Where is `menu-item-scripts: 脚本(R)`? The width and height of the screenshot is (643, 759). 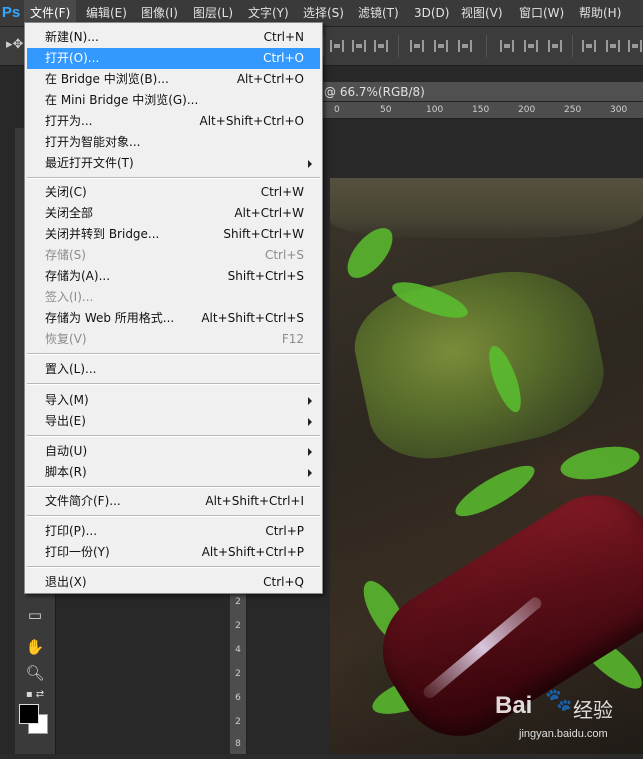 menu-item-scripts: 脚本(R) is located at coordinates (173, 472).